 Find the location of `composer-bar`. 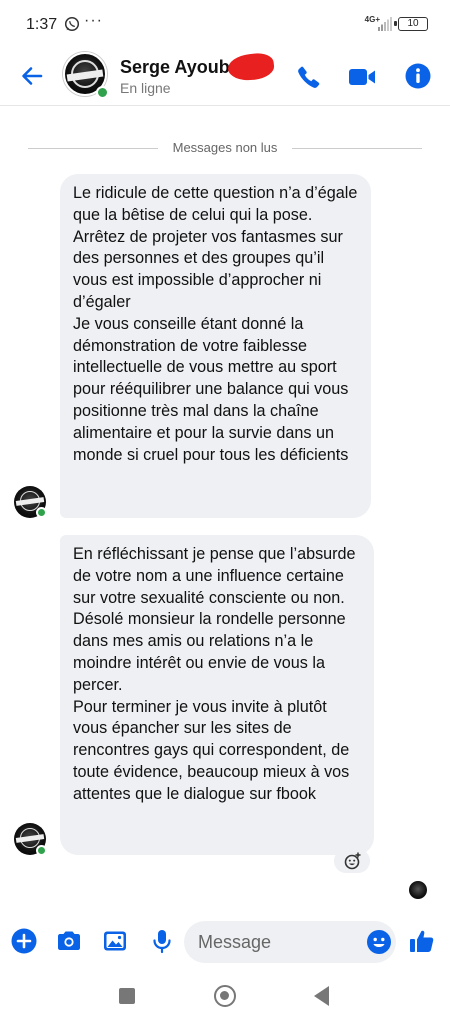

composer-bar is located at coordinates (225, 941).